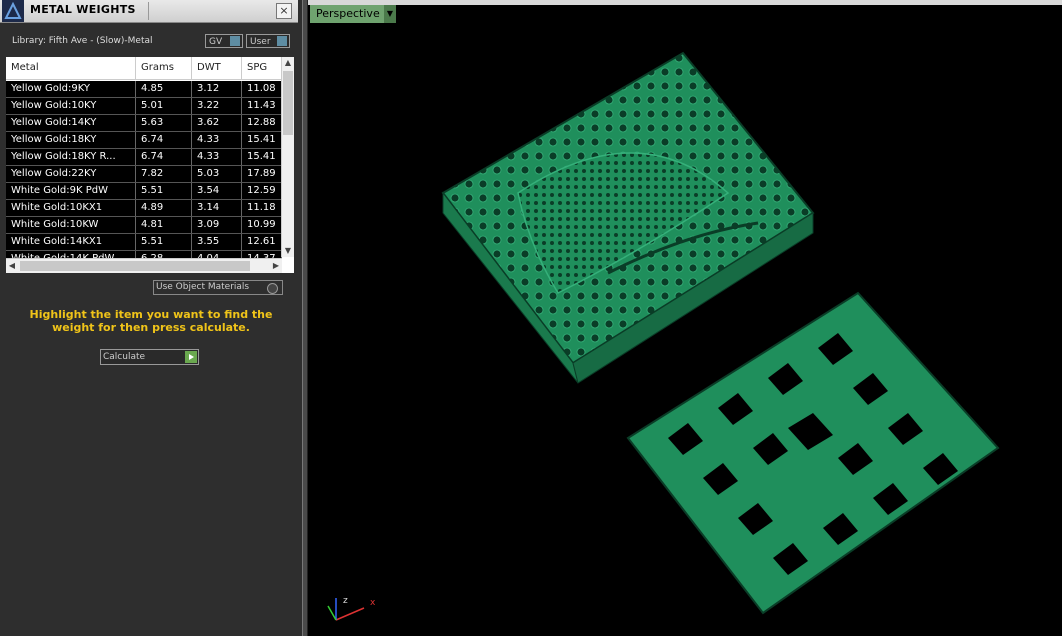 This screenshot has height=636, width=1062. What do you see at coordinates (276, 266) in the screenshot?
I see `scroll-right-icon: ▶` at bounding box center [276, 266].